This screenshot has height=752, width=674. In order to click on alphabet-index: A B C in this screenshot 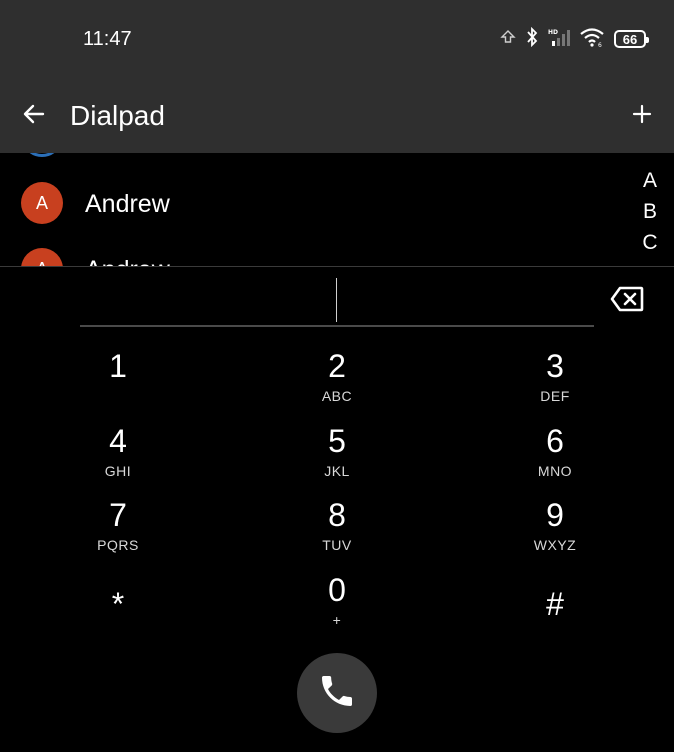, I will do `click(650, 211)`.